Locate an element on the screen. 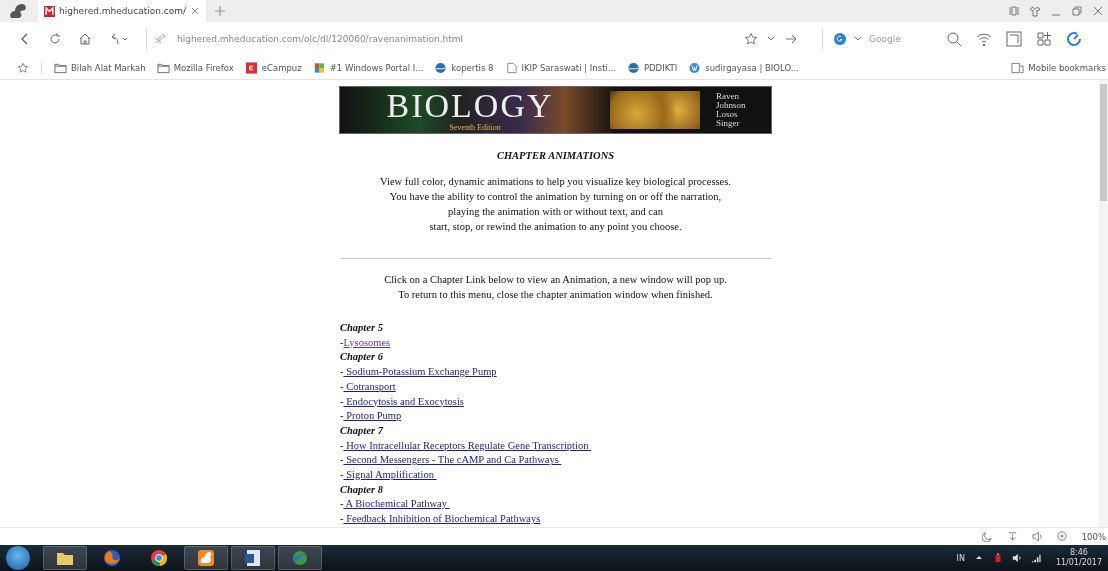 The height and width of the screenshot is (571, 1108). shirt-icon is located at coordinates (1035, 11).